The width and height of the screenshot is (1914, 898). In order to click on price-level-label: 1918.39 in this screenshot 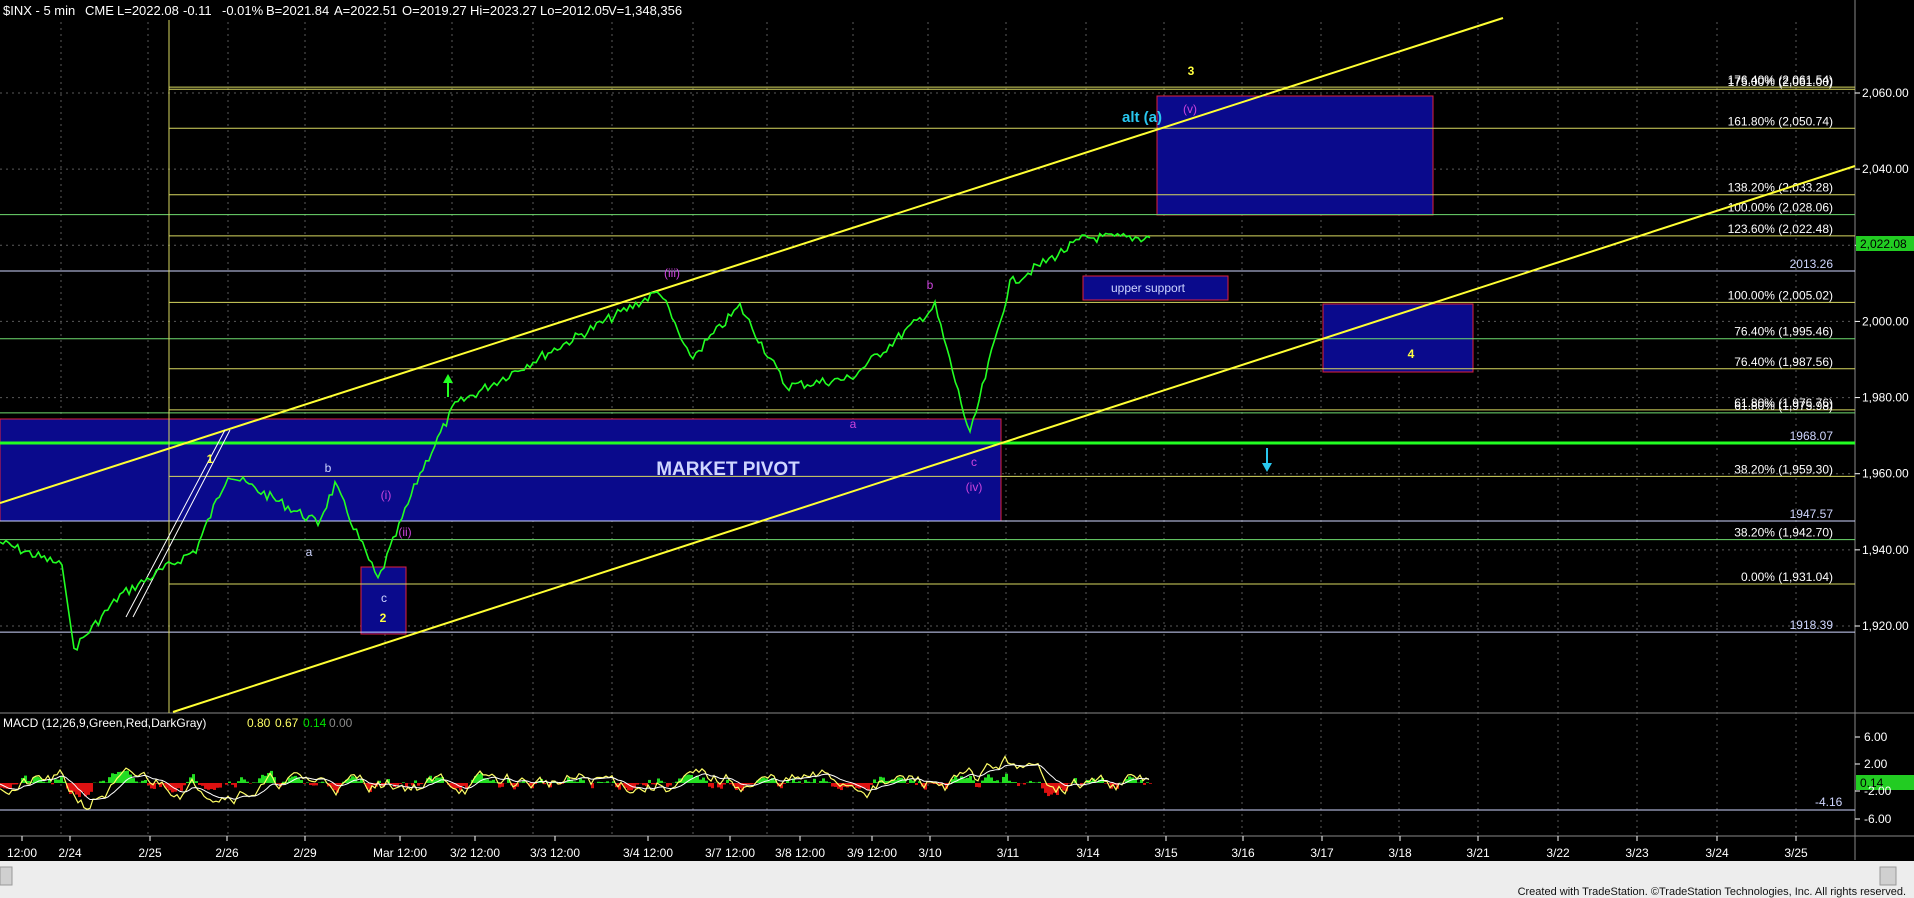, I will do `click(1812, 625)`.